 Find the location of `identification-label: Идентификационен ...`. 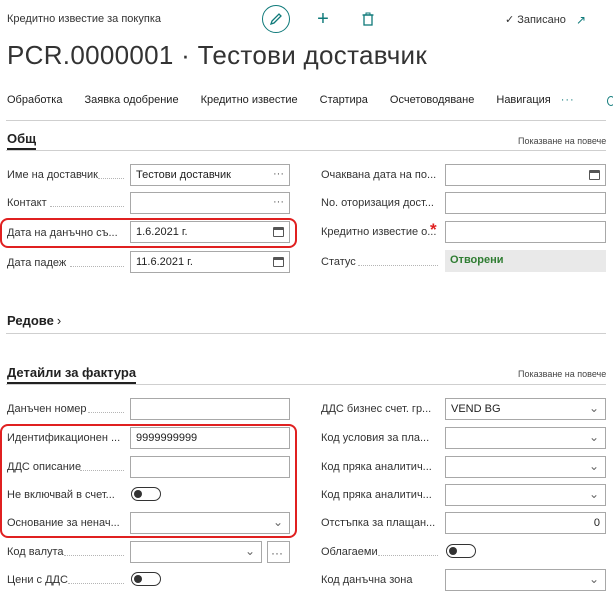

identification-label: Идентификационен ... is located at coordinates (64, 438).